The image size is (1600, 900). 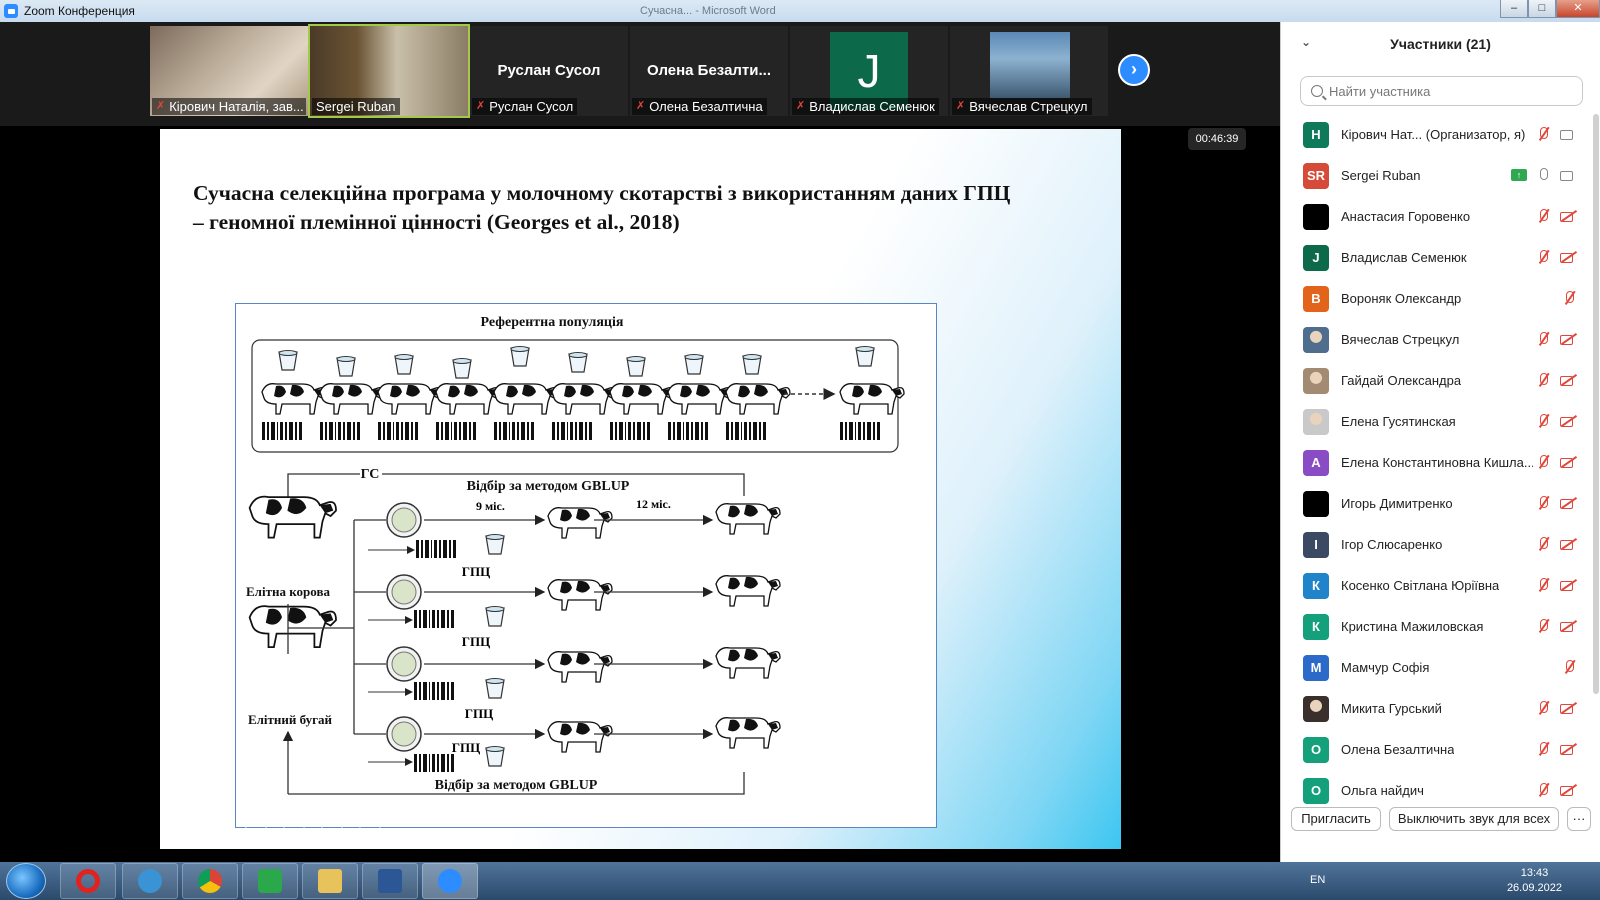 I want to click on participant-row: Игорь Димитренко, so click(x=1436, y=503).